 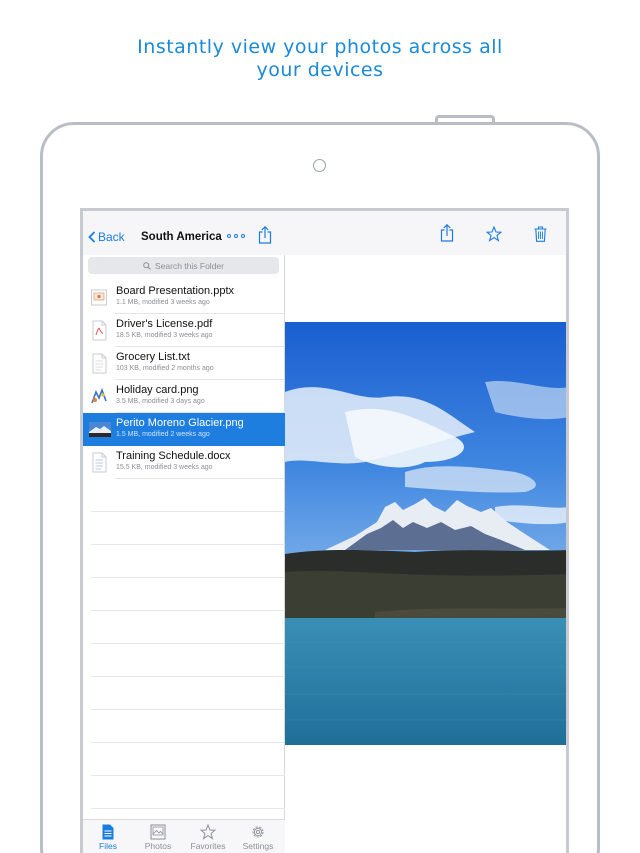 I want to click on search-placeholder: Search this Folder, so click(x=189, y=265).